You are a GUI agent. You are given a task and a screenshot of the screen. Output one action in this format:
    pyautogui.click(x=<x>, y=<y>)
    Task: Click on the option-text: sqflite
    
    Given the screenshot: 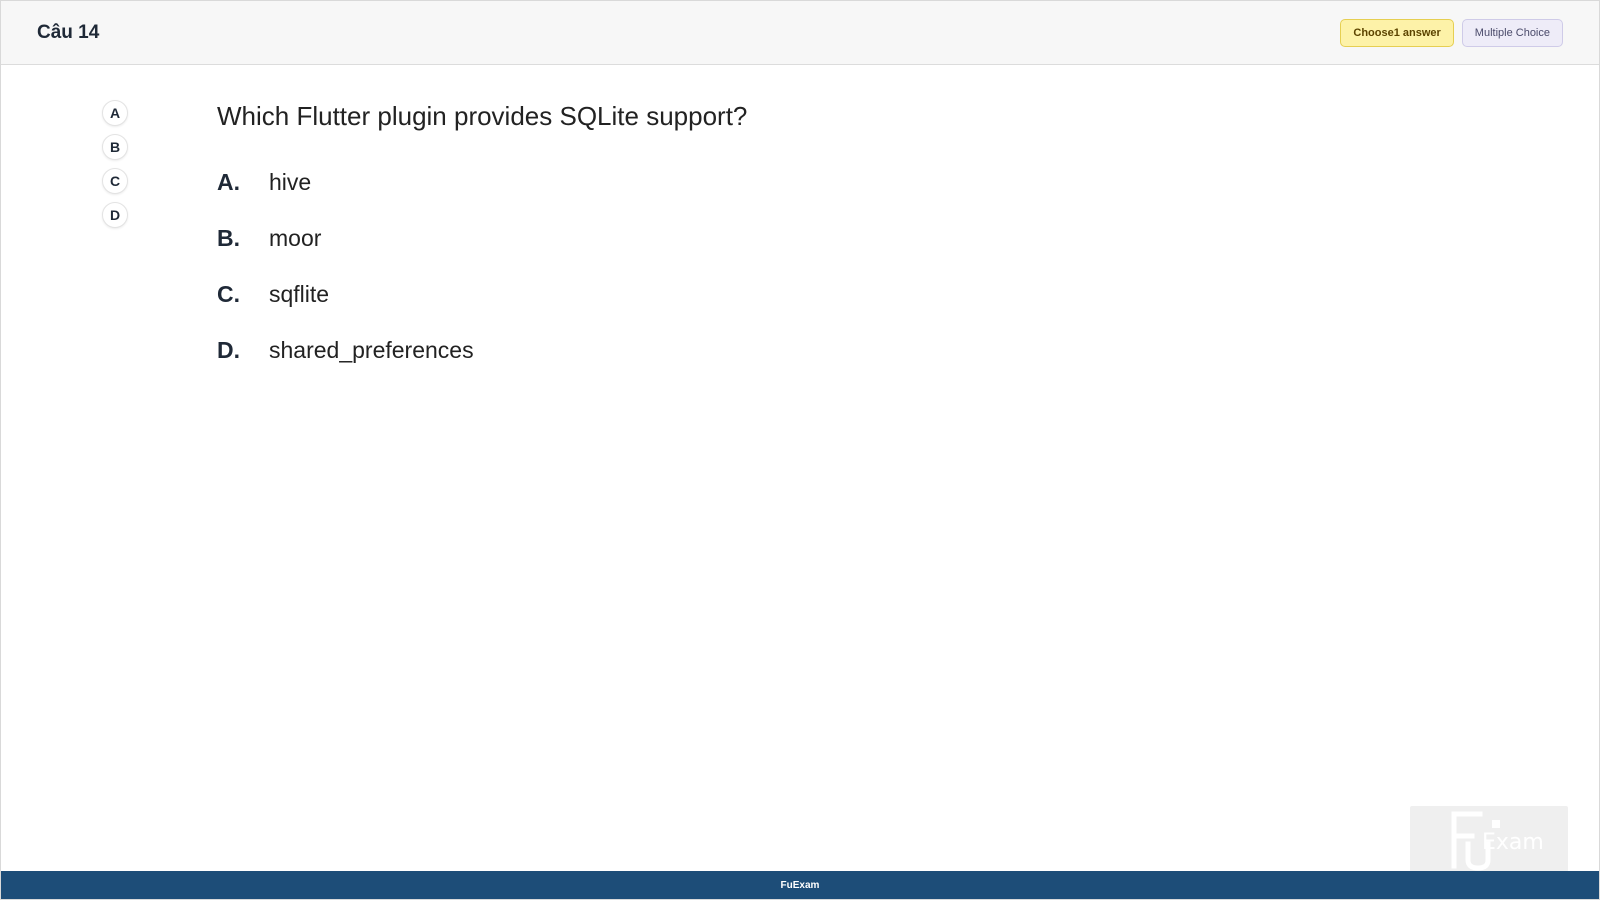 What is the action you would take?
    pyautogui.click(x=299, y=293)
    